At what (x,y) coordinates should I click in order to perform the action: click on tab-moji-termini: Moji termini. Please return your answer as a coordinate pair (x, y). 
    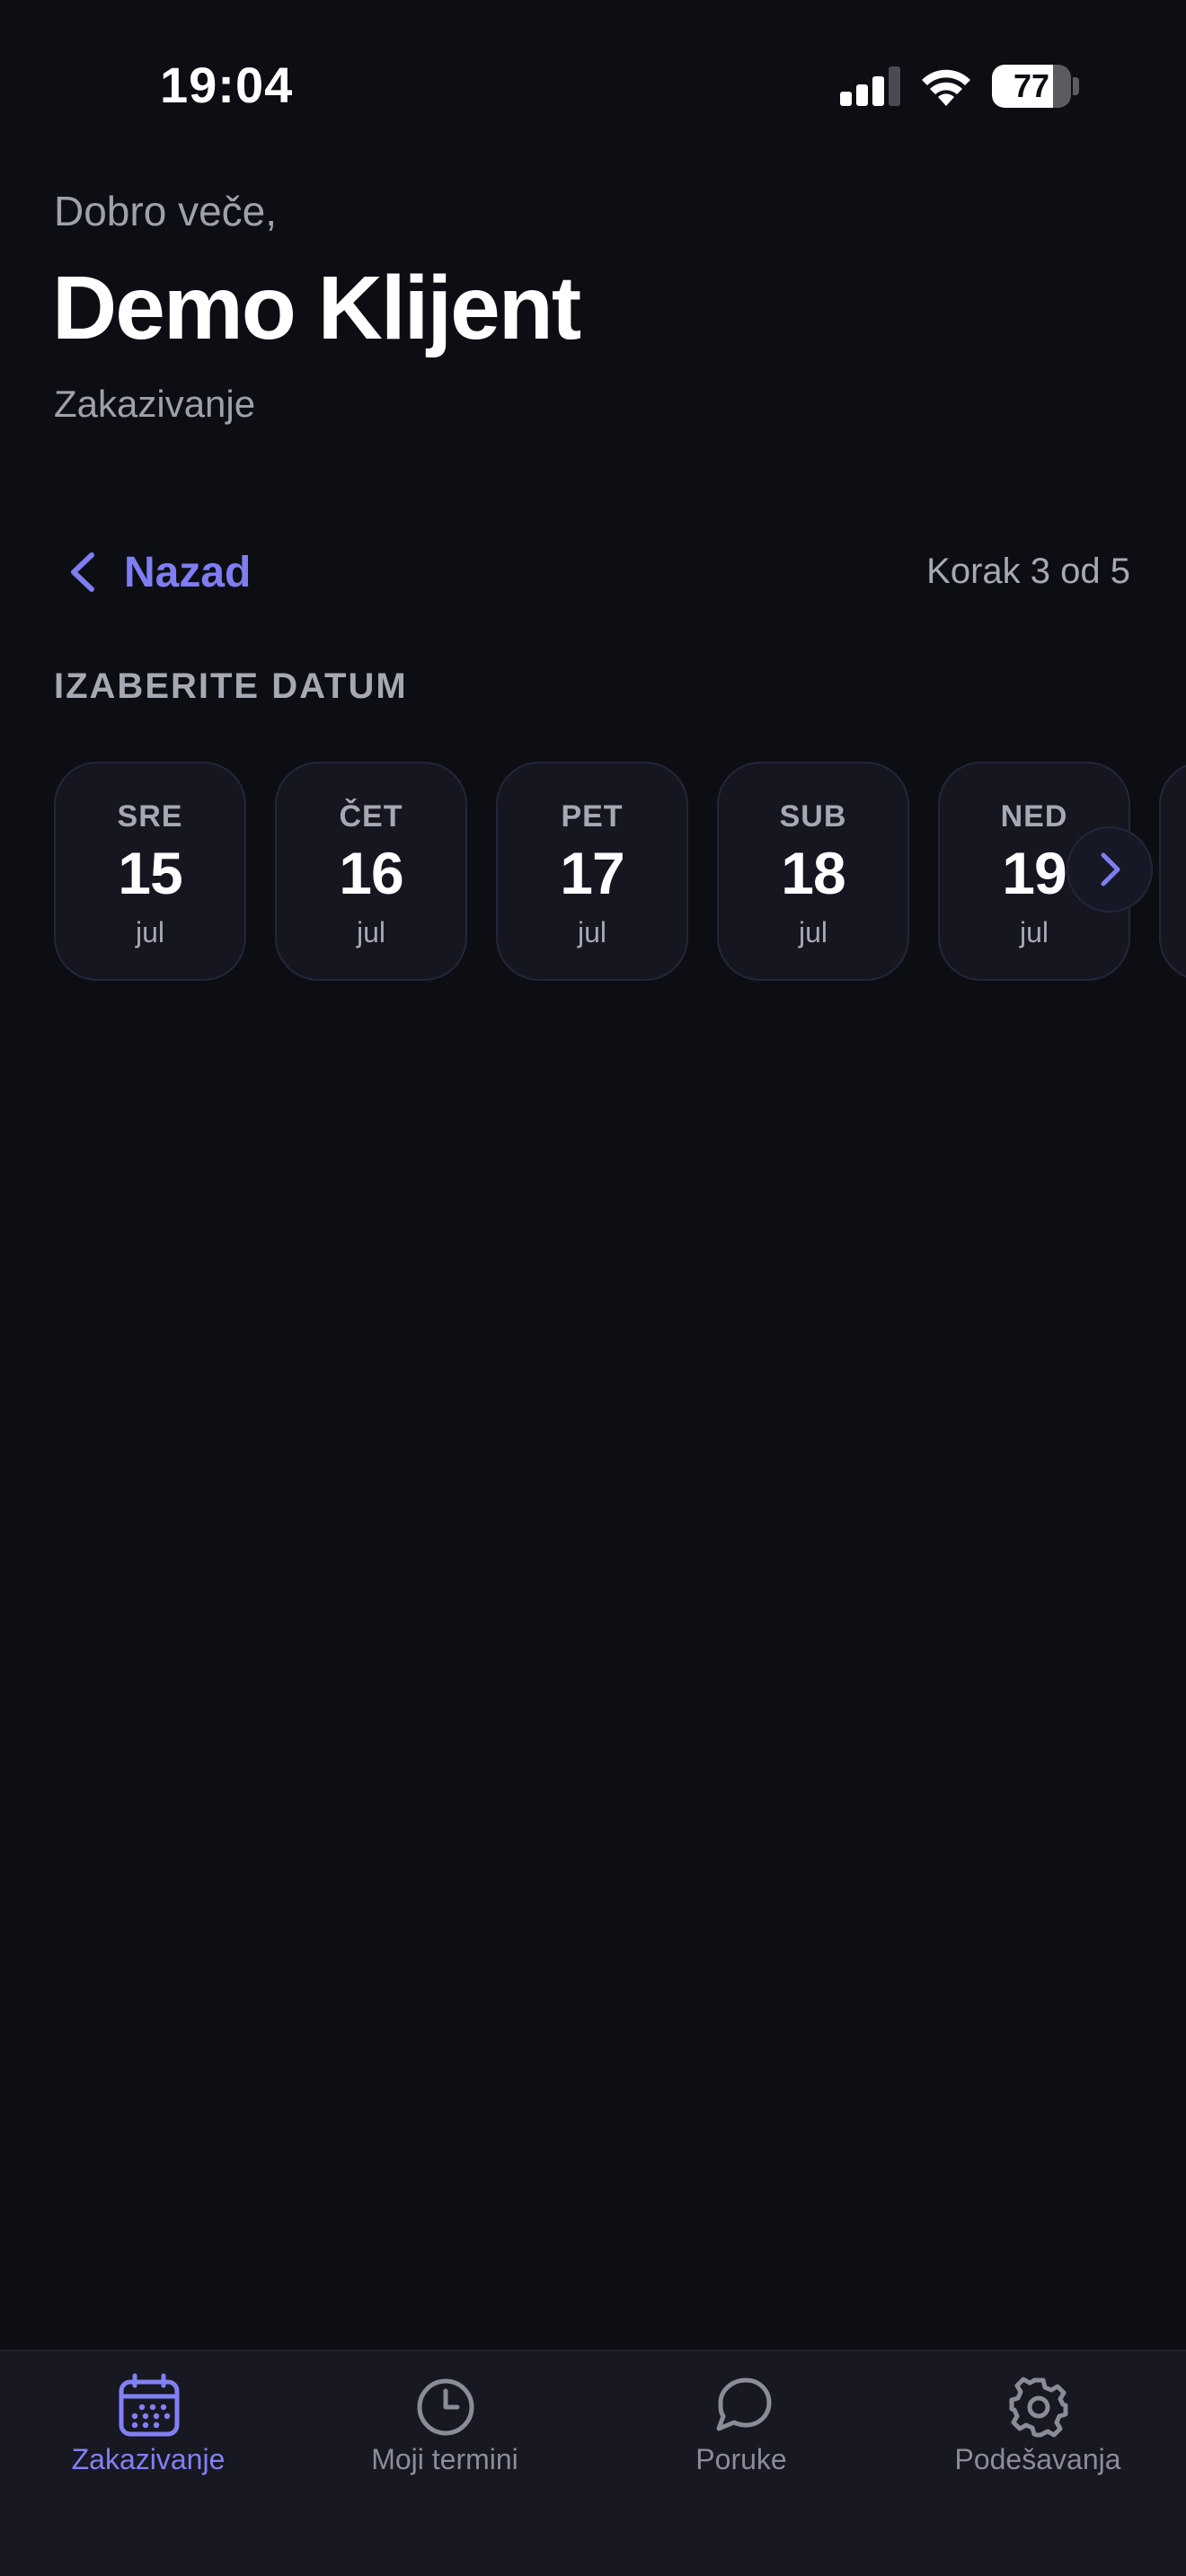
    Looking at the image, I should click on (444, 2432).